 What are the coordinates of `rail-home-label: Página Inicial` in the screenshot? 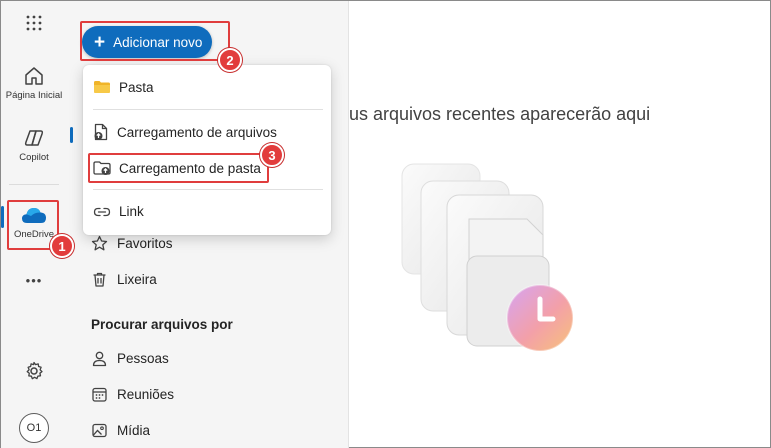 It's located at (34, 95).